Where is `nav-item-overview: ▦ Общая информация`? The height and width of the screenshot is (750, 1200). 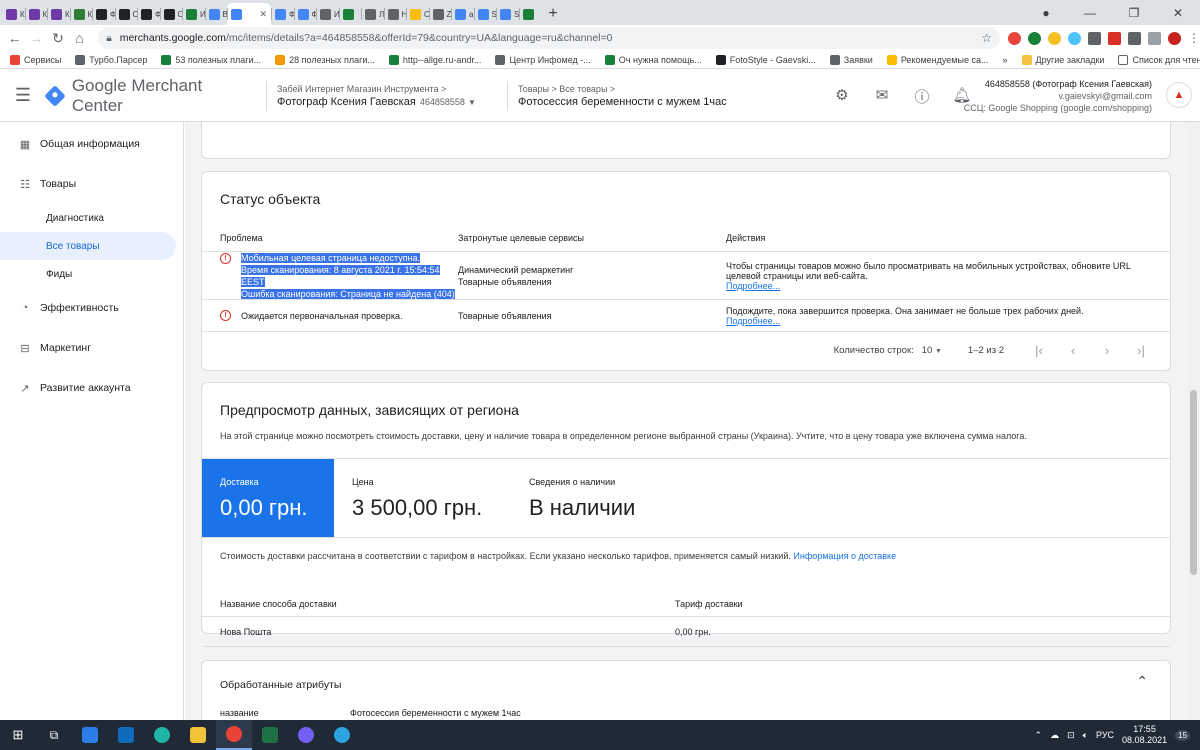 nav-item-overview: ▦ Общая информация is located at coordinates (91, 144).